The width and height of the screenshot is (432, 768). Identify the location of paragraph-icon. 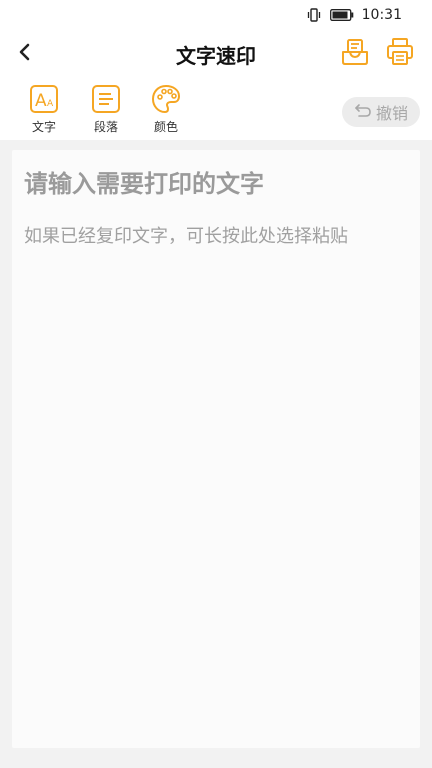
(106, 99).